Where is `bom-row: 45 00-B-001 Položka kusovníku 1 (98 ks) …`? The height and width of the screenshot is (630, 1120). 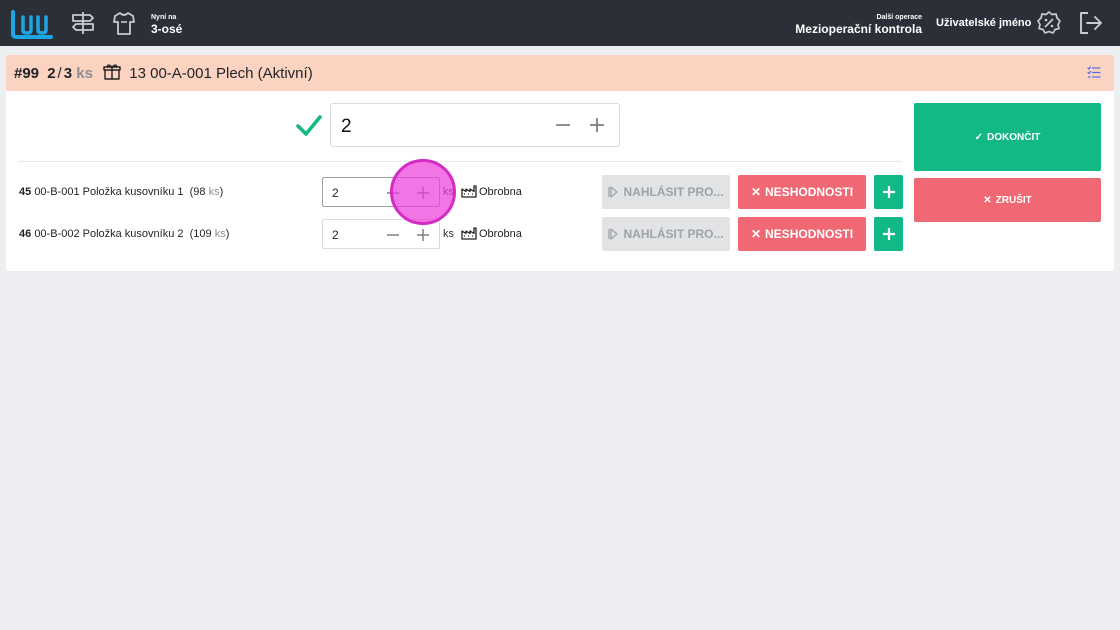
bom-row: 45 00-B-001 Položka kusovníku 1 (98 ks) … is located at coordinates (456, 192).